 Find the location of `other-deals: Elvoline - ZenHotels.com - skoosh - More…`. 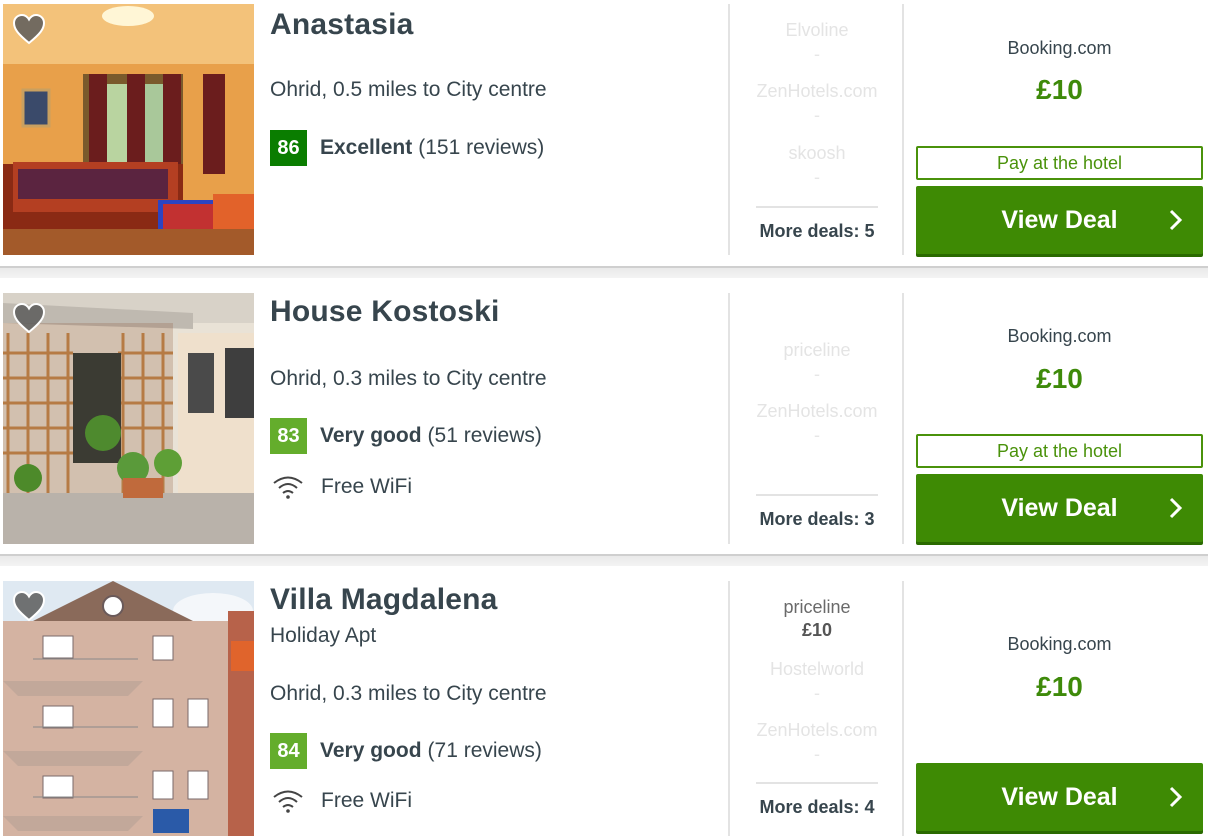

other-deals: Elvoline - ZenHotels.com - skoosh - More… is located at coordinates (817, 129).